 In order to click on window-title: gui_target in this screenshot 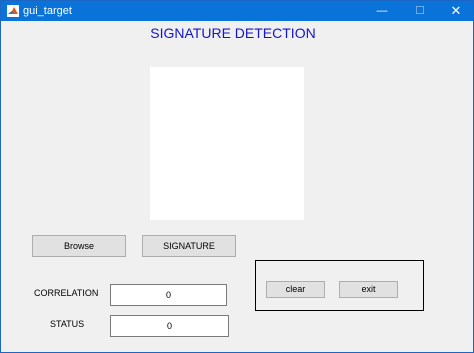, I will do `click(47, 11)`.